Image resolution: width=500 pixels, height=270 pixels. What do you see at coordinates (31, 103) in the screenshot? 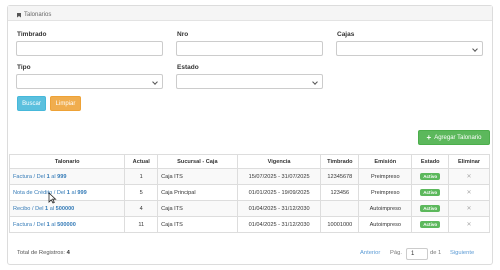
I see `search-button: Buscar` at bounding box center [31, 103].